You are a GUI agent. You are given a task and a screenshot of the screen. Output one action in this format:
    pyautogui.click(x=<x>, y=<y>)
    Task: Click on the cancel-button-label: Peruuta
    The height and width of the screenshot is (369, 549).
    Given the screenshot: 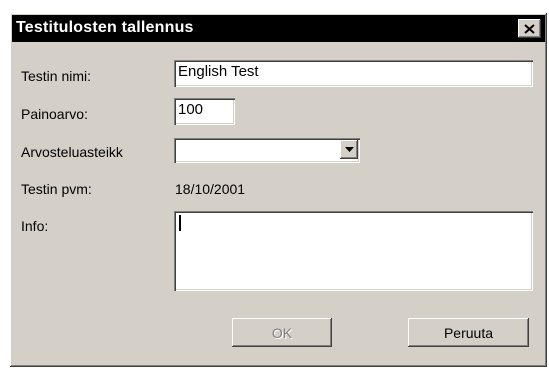 What is the action you would take?
    pyautogui.click(x=468, y=332)
    